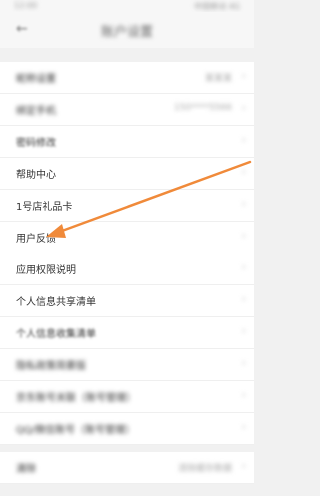 This screenshot has height=496, width=320. Describe the element at coordinates (56, 231) in the screenshot. I see `annotation-arrow-head` at that location.